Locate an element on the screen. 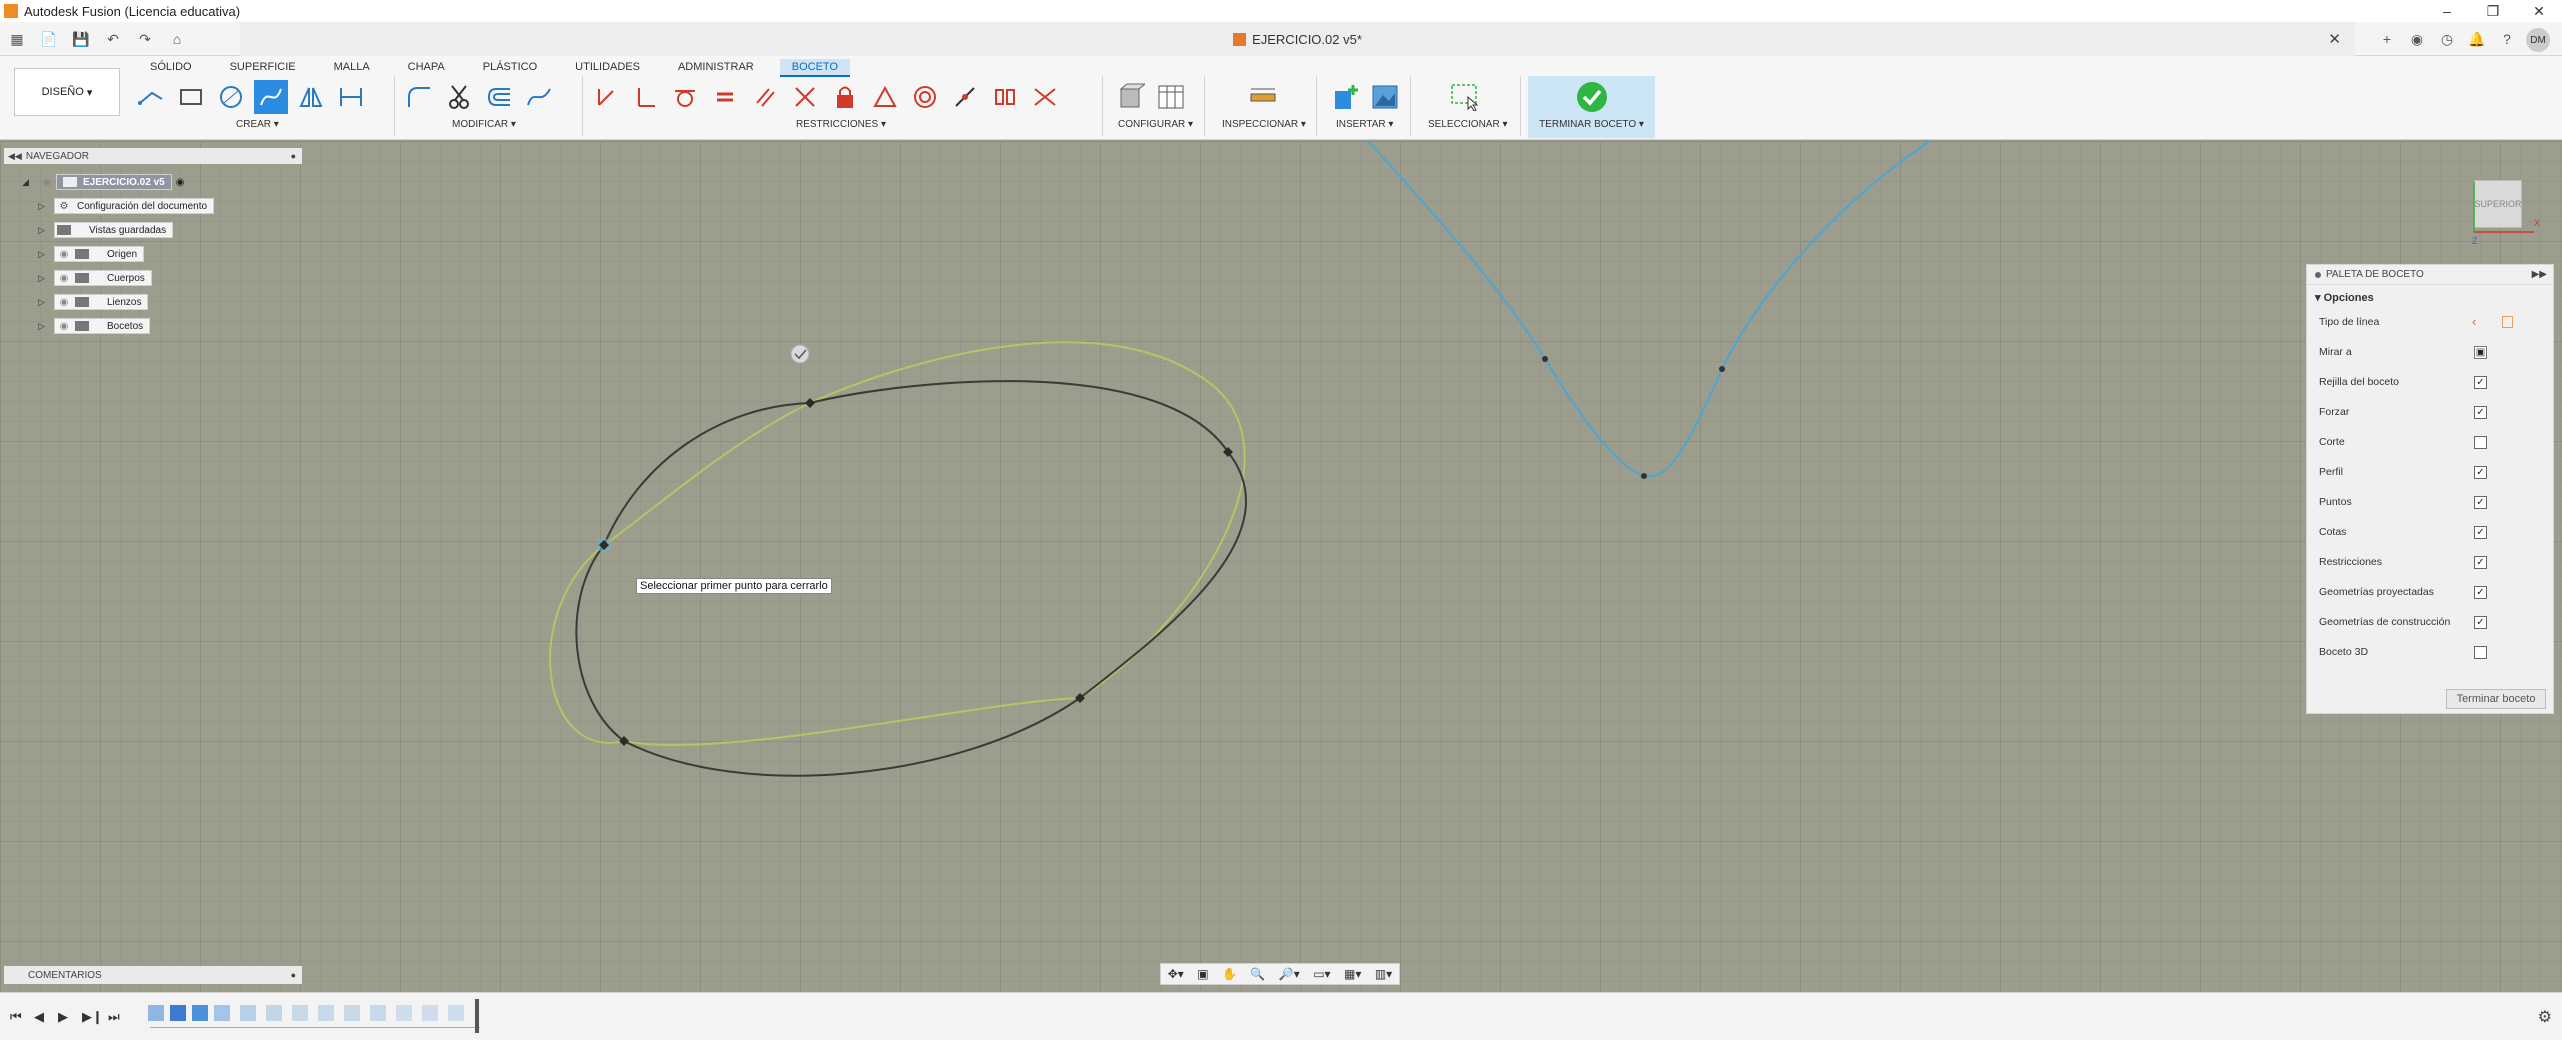 This screenshot has height=1040, width=2562. undo-icon: ↶ is located at coordinates (113, 39).